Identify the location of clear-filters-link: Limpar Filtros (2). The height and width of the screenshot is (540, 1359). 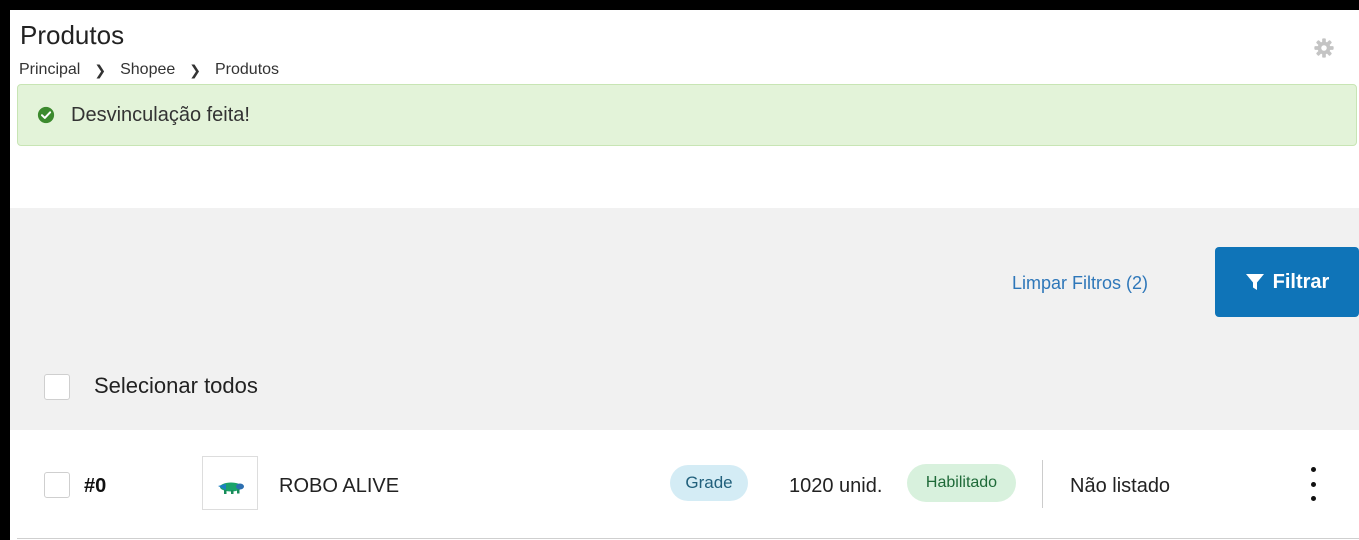
(1080, 283).